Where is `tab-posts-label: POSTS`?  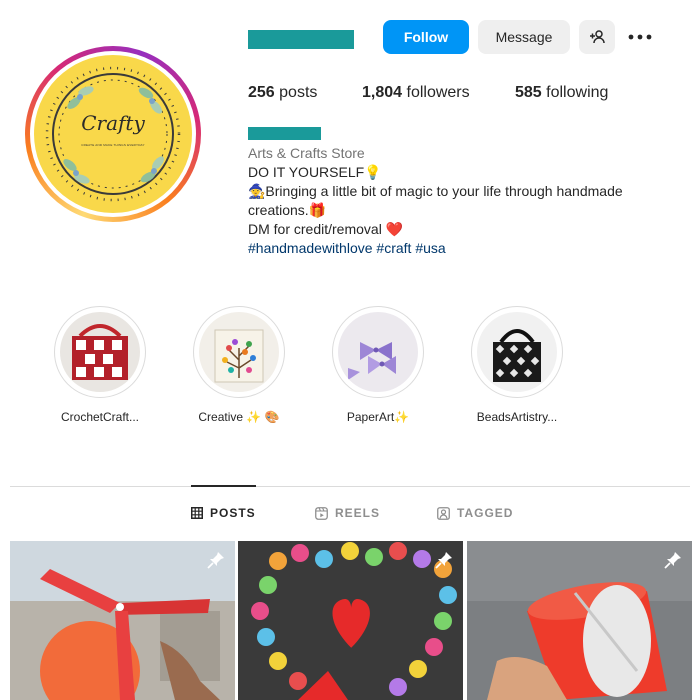
tab-posts-label: POSTS is located at coordinates (233, 513).